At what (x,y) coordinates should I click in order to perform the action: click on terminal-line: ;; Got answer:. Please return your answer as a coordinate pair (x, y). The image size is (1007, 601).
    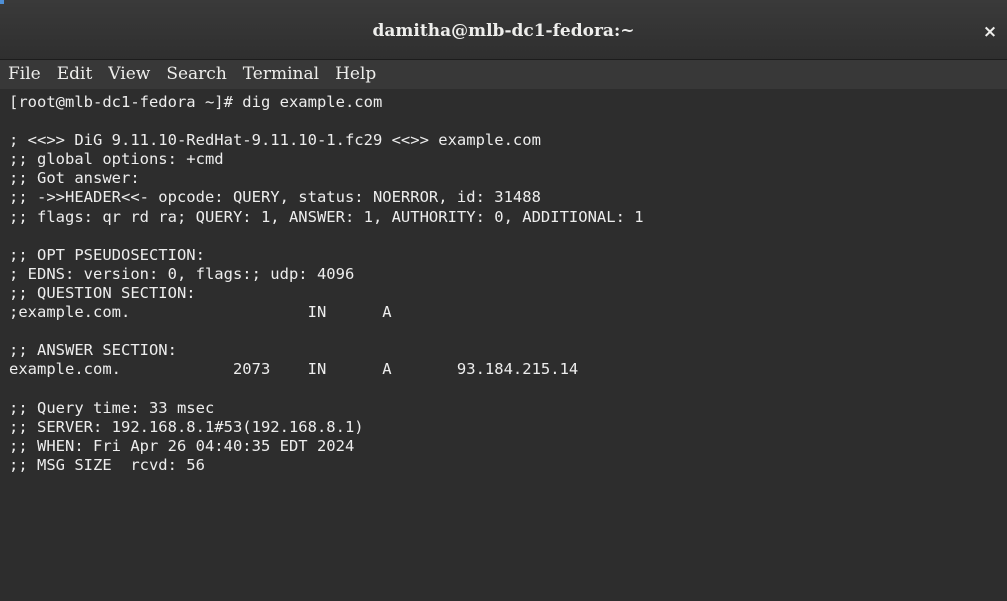
    Looking at the image, I should click on (74, 178).